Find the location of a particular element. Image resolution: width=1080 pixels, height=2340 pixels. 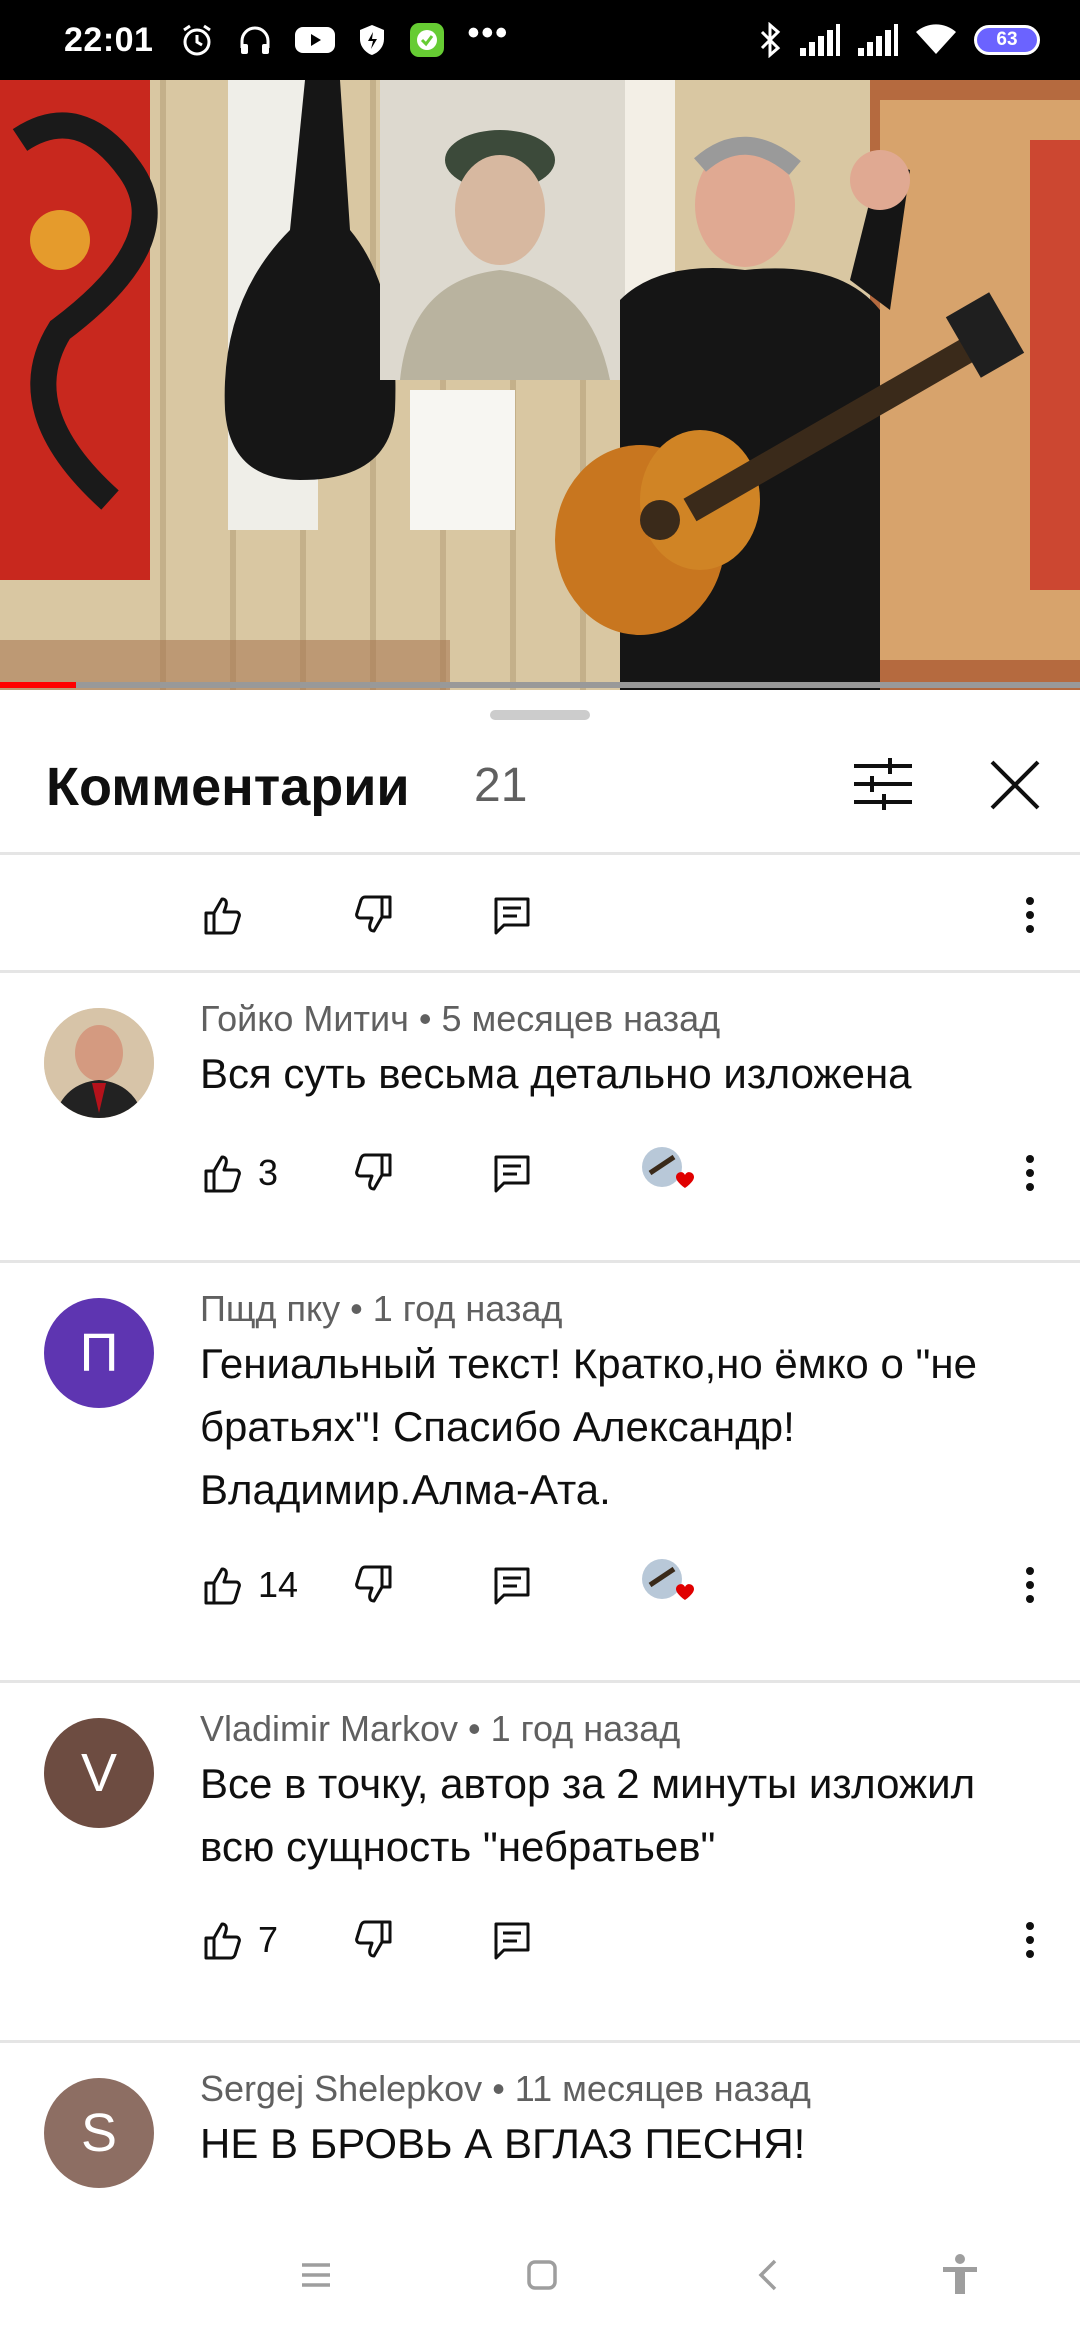

comment-time: 11 месяцев назад is located at coordinates (663, 2088).